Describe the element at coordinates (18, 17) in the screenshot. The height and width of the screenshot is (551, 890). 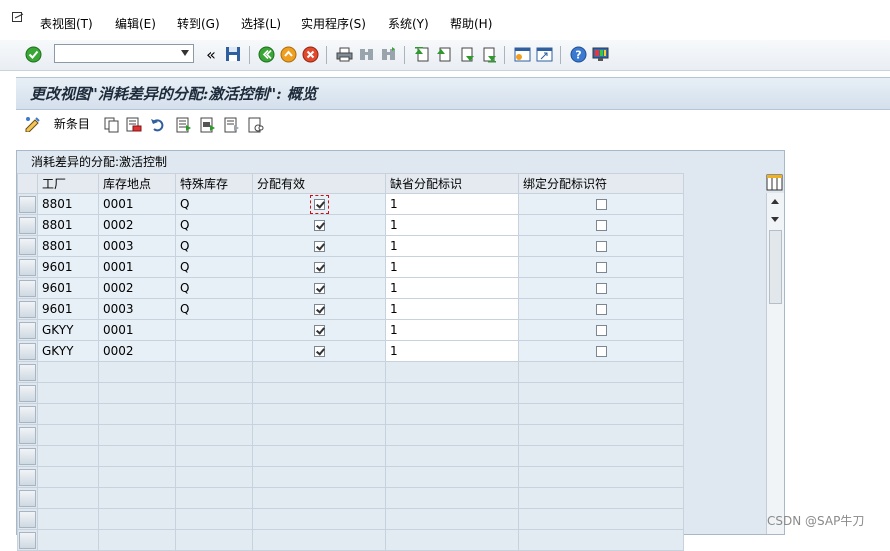
I see `system-menu-icon` at that location.